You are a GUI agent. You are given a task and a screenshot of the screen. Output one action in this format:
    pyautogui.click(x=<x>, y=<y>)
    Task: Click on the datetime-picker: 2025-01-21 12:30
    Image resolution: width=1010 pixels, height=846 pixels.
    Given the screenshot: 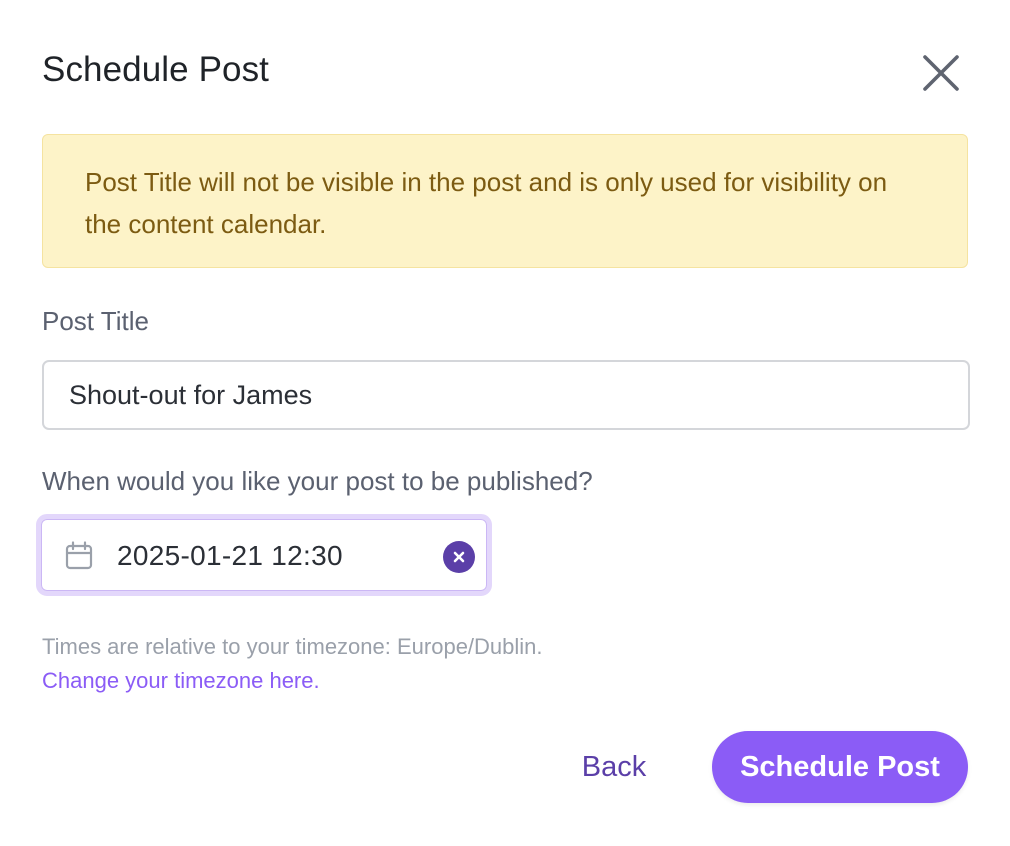 What is the action you would take?
    pyautogui.click(x=264, y=555)
    